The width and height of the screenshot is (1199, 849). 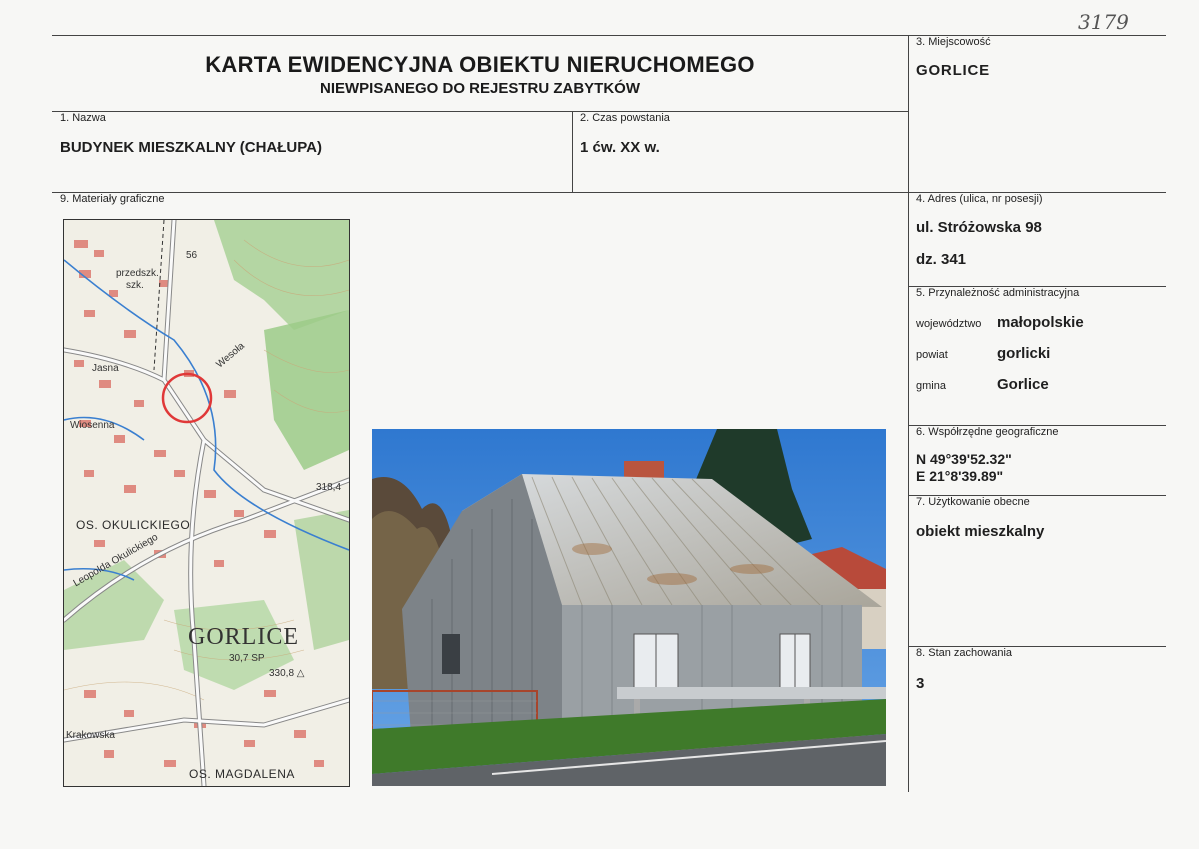 What do you see at coordinates (949, 324) in the screenshot?
I see `wojewodztwo-label: województwo` at bounding box center [949, 324].